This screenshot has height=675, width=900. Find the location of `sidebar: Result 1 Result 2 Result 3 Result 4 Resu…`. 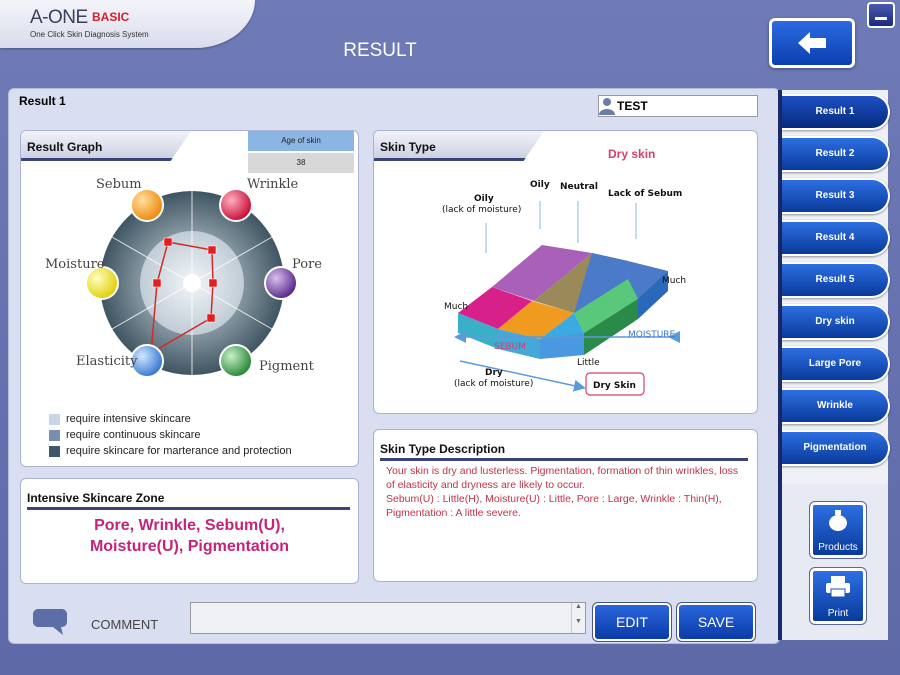

sidebar: Result 1 Result 2 Result 3 Result 4 Resu… is located at coordinates (834, 365).